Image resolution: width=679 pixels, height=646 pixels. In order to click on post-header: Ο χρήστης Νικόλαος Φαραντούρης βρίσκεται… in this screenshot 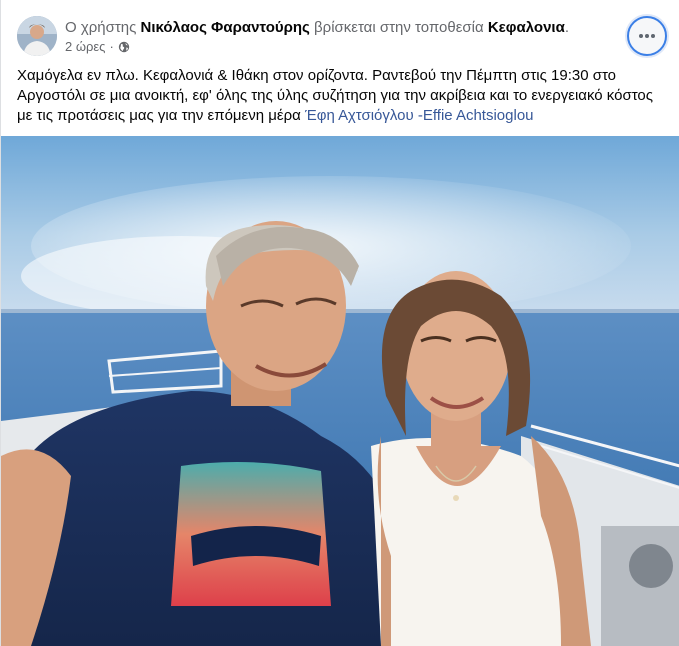, I will do `click(342, 38)`.